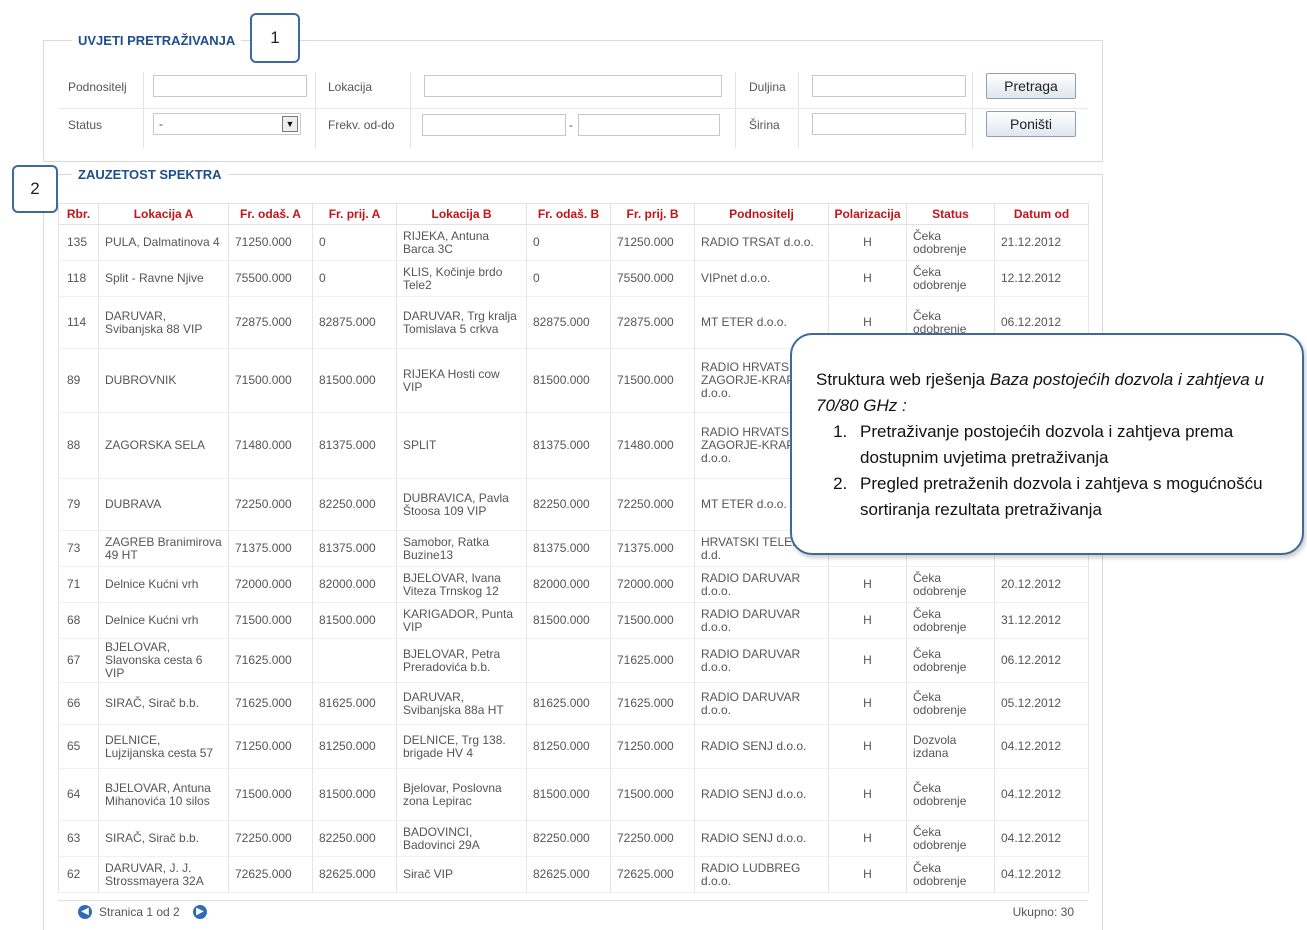  I want to click on lokacija-b-cell: BJELOVAR, Ivana Viteza Trnskog 12, so click(461, 584).